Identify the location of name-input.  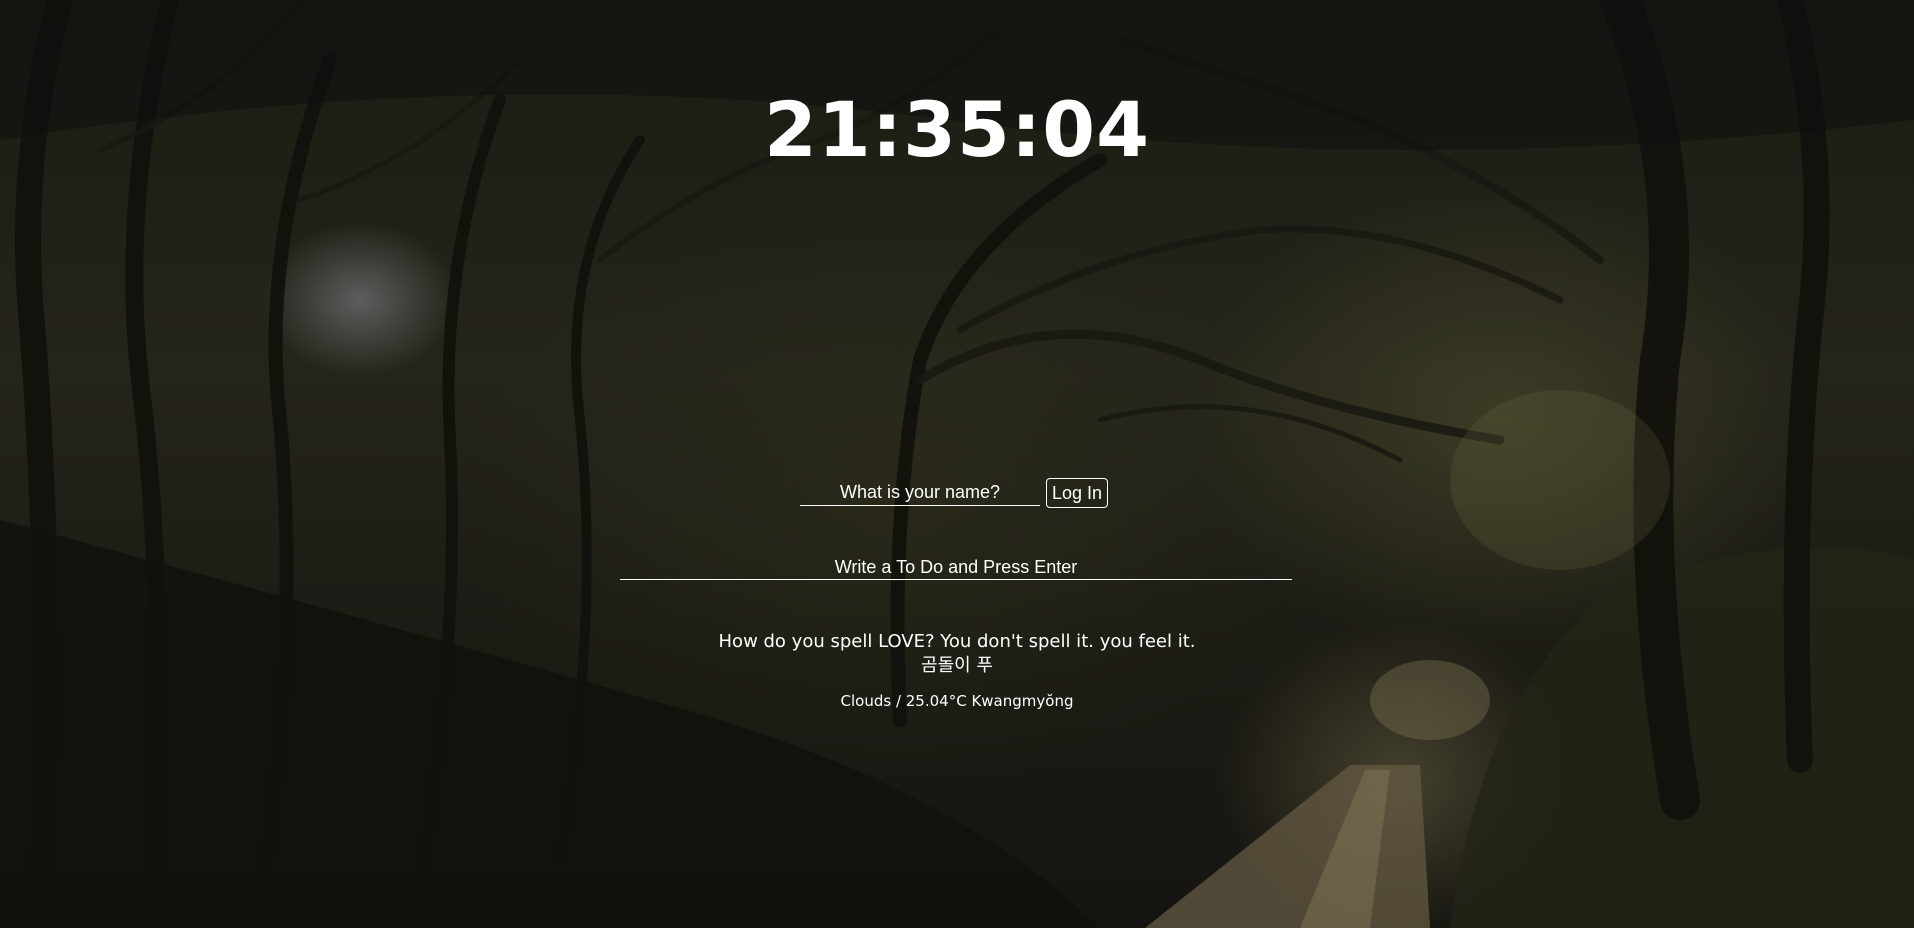
(920, 493).